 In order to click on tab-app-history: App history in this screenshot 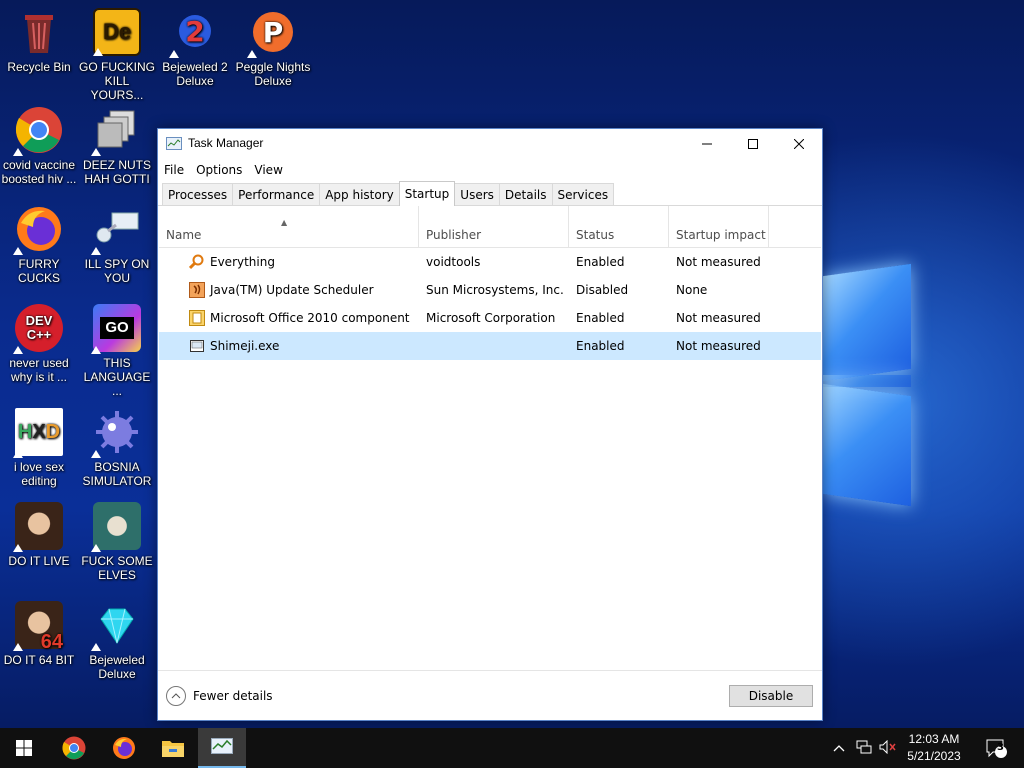, I will do `click(359, 194)`.